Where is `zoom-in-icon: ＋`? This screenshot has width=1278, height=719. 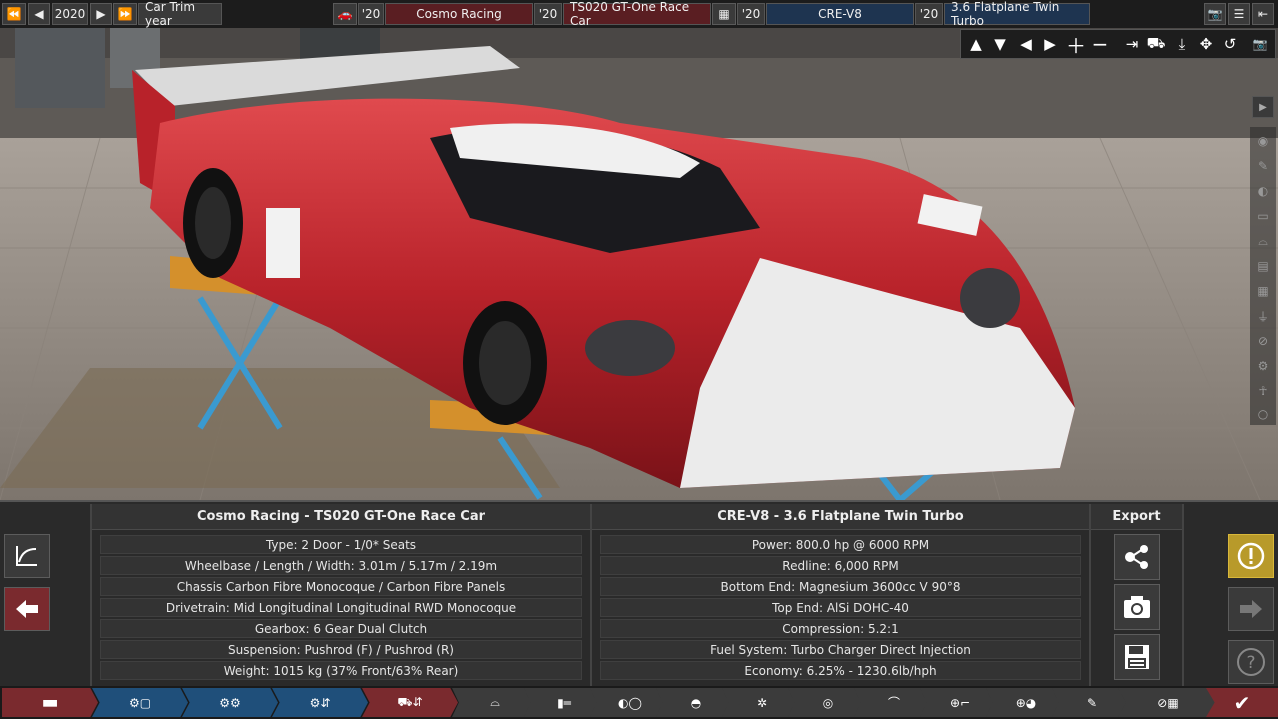 zoom-in-icon: ＋ is located at coordinates (1076, 45).